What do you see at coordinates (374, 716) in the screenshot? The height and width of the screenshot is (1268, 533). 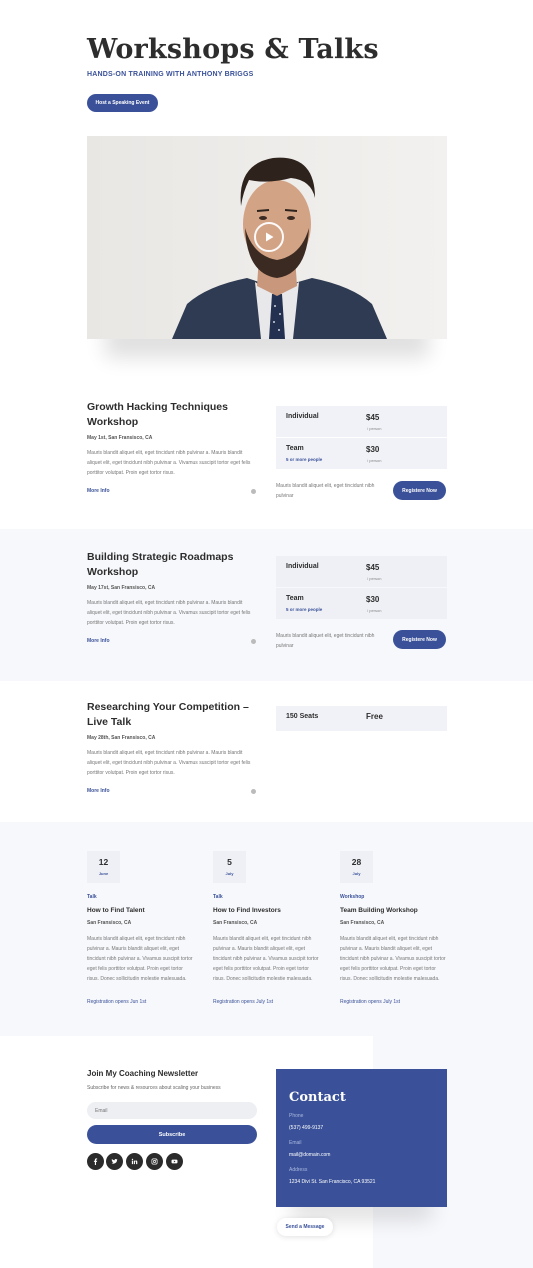 I see `pricing-amount: Free` at bounding box center [374, 716].